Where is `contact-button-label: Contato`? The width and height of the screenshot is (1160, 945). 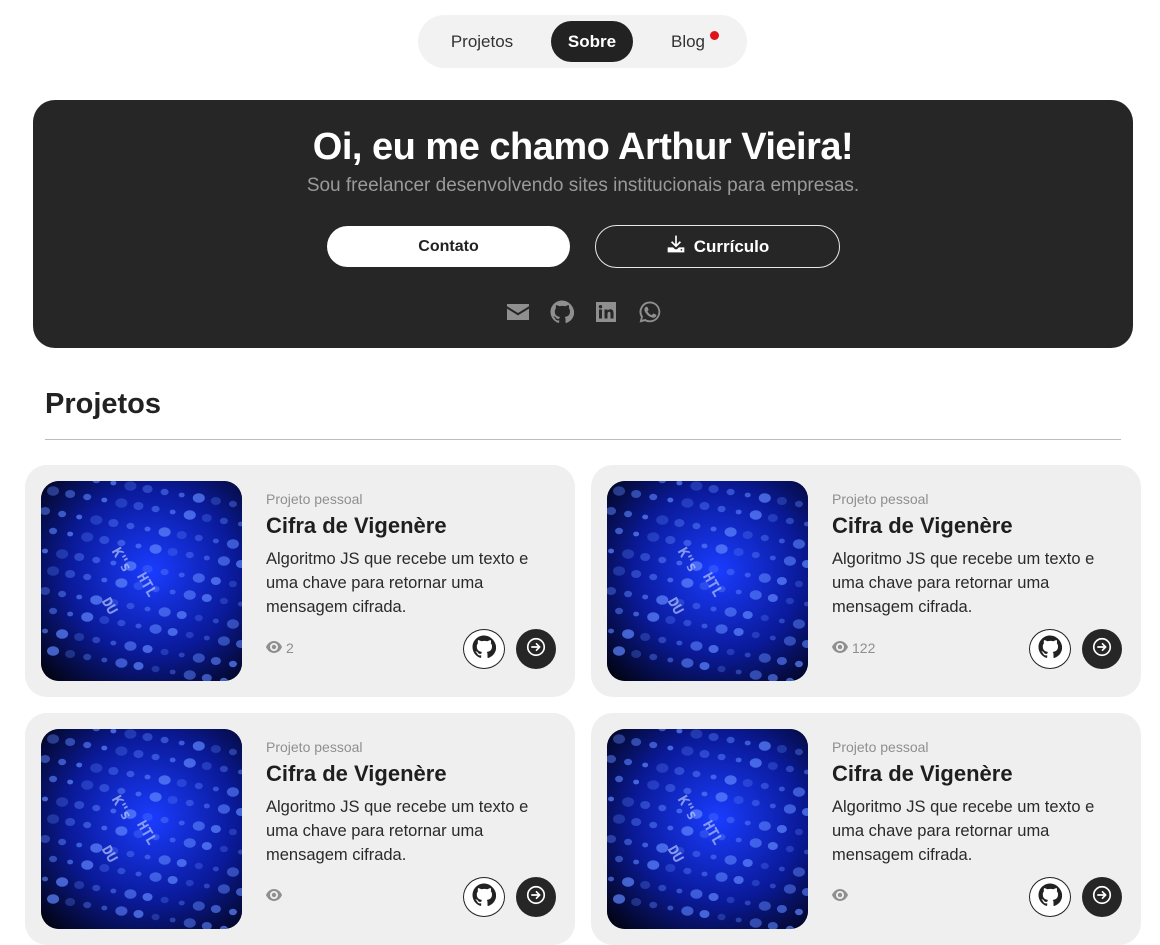 contact-button-label: Contato is located at coordinates (448, 246).